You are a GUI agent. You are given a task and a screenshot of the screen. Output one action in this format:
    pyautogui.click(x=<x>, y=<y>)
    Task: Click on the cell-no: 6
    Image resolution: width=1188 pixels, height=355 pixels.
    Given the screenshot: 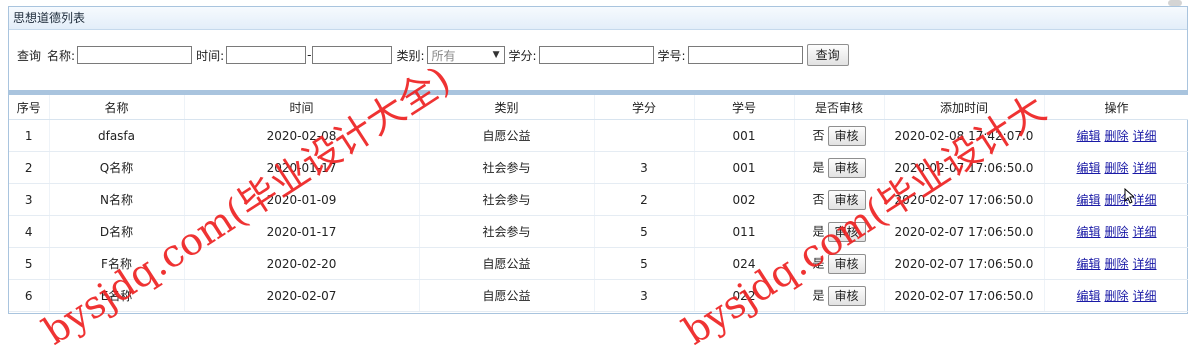 What is the action you would take?
    pyautogui.click(x=29, y=295)
    